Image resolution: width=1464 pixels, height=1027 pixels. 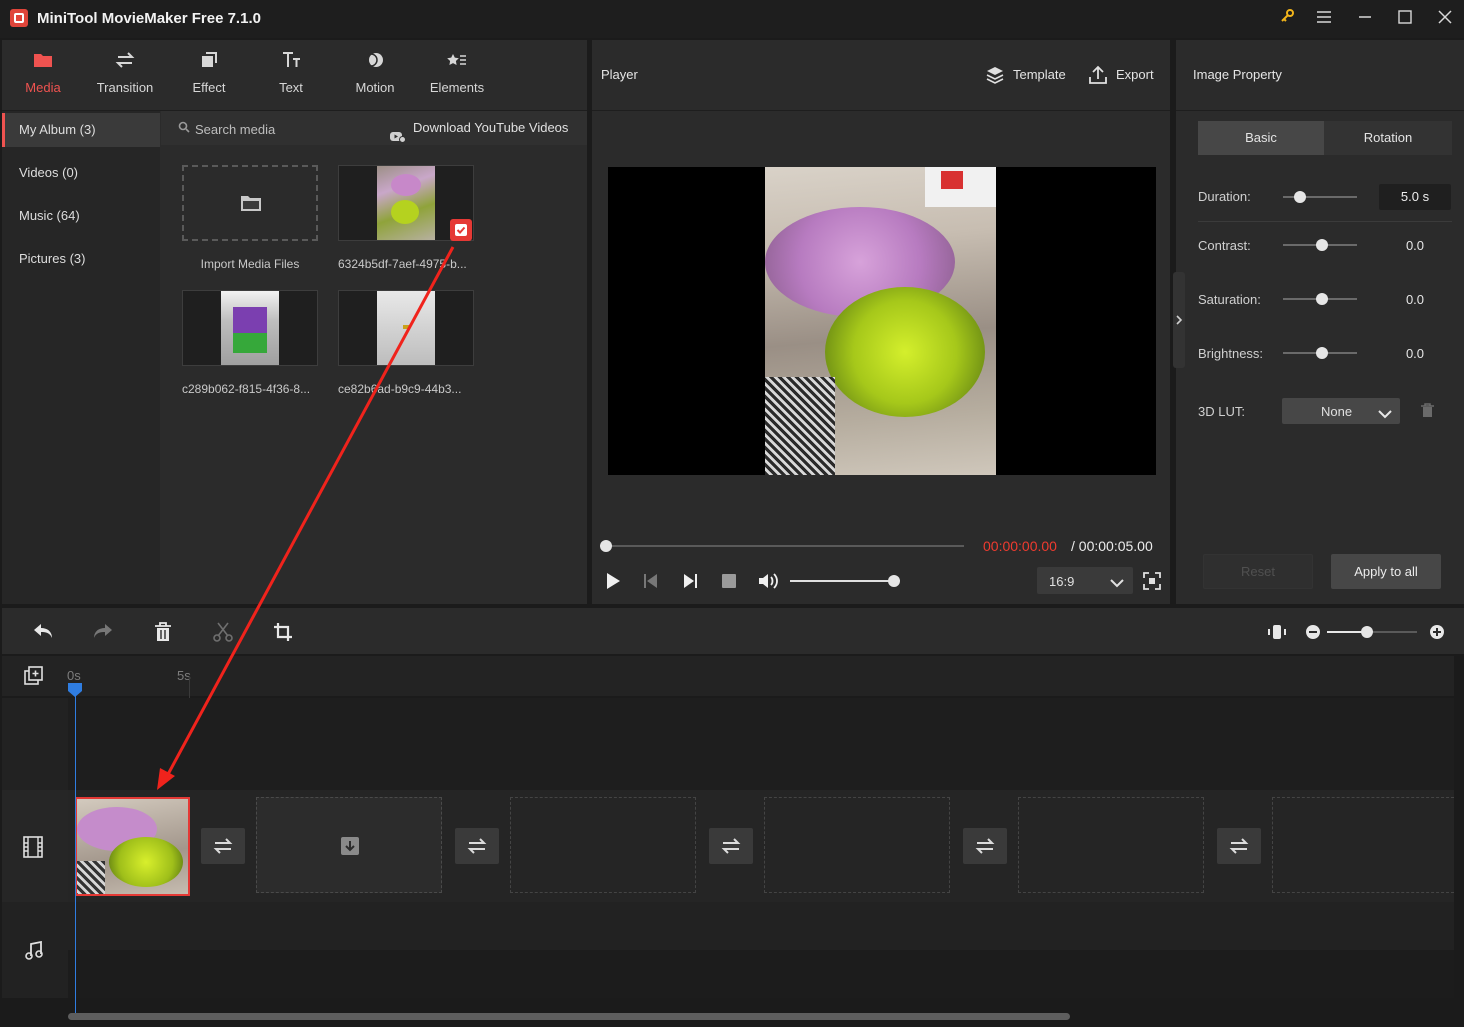 What do you see at coordinates (103, 632) in the screenshot?
I see `redo-icon` at bounding box center [103, 632].